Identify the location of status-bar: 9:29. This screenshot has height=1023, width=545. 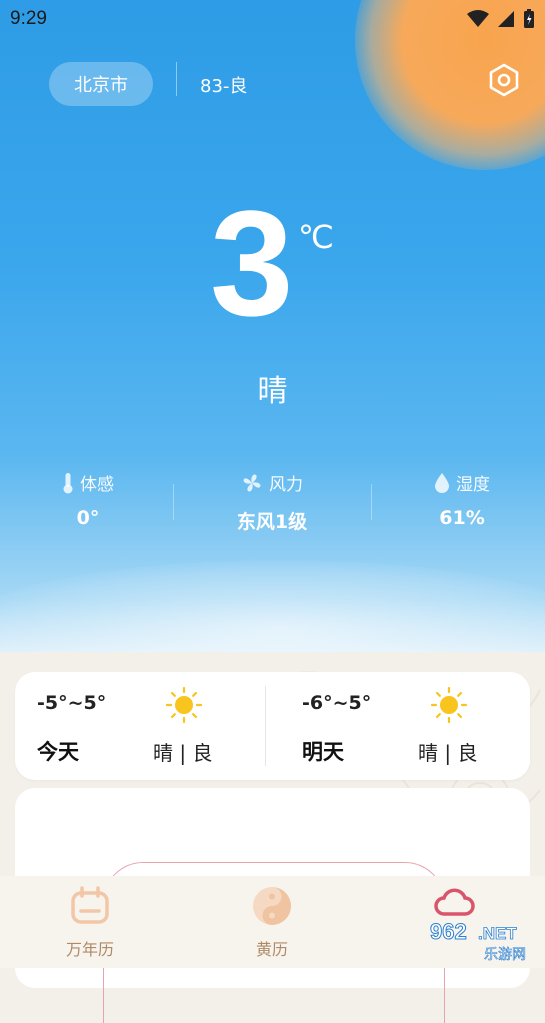
(272, 19).